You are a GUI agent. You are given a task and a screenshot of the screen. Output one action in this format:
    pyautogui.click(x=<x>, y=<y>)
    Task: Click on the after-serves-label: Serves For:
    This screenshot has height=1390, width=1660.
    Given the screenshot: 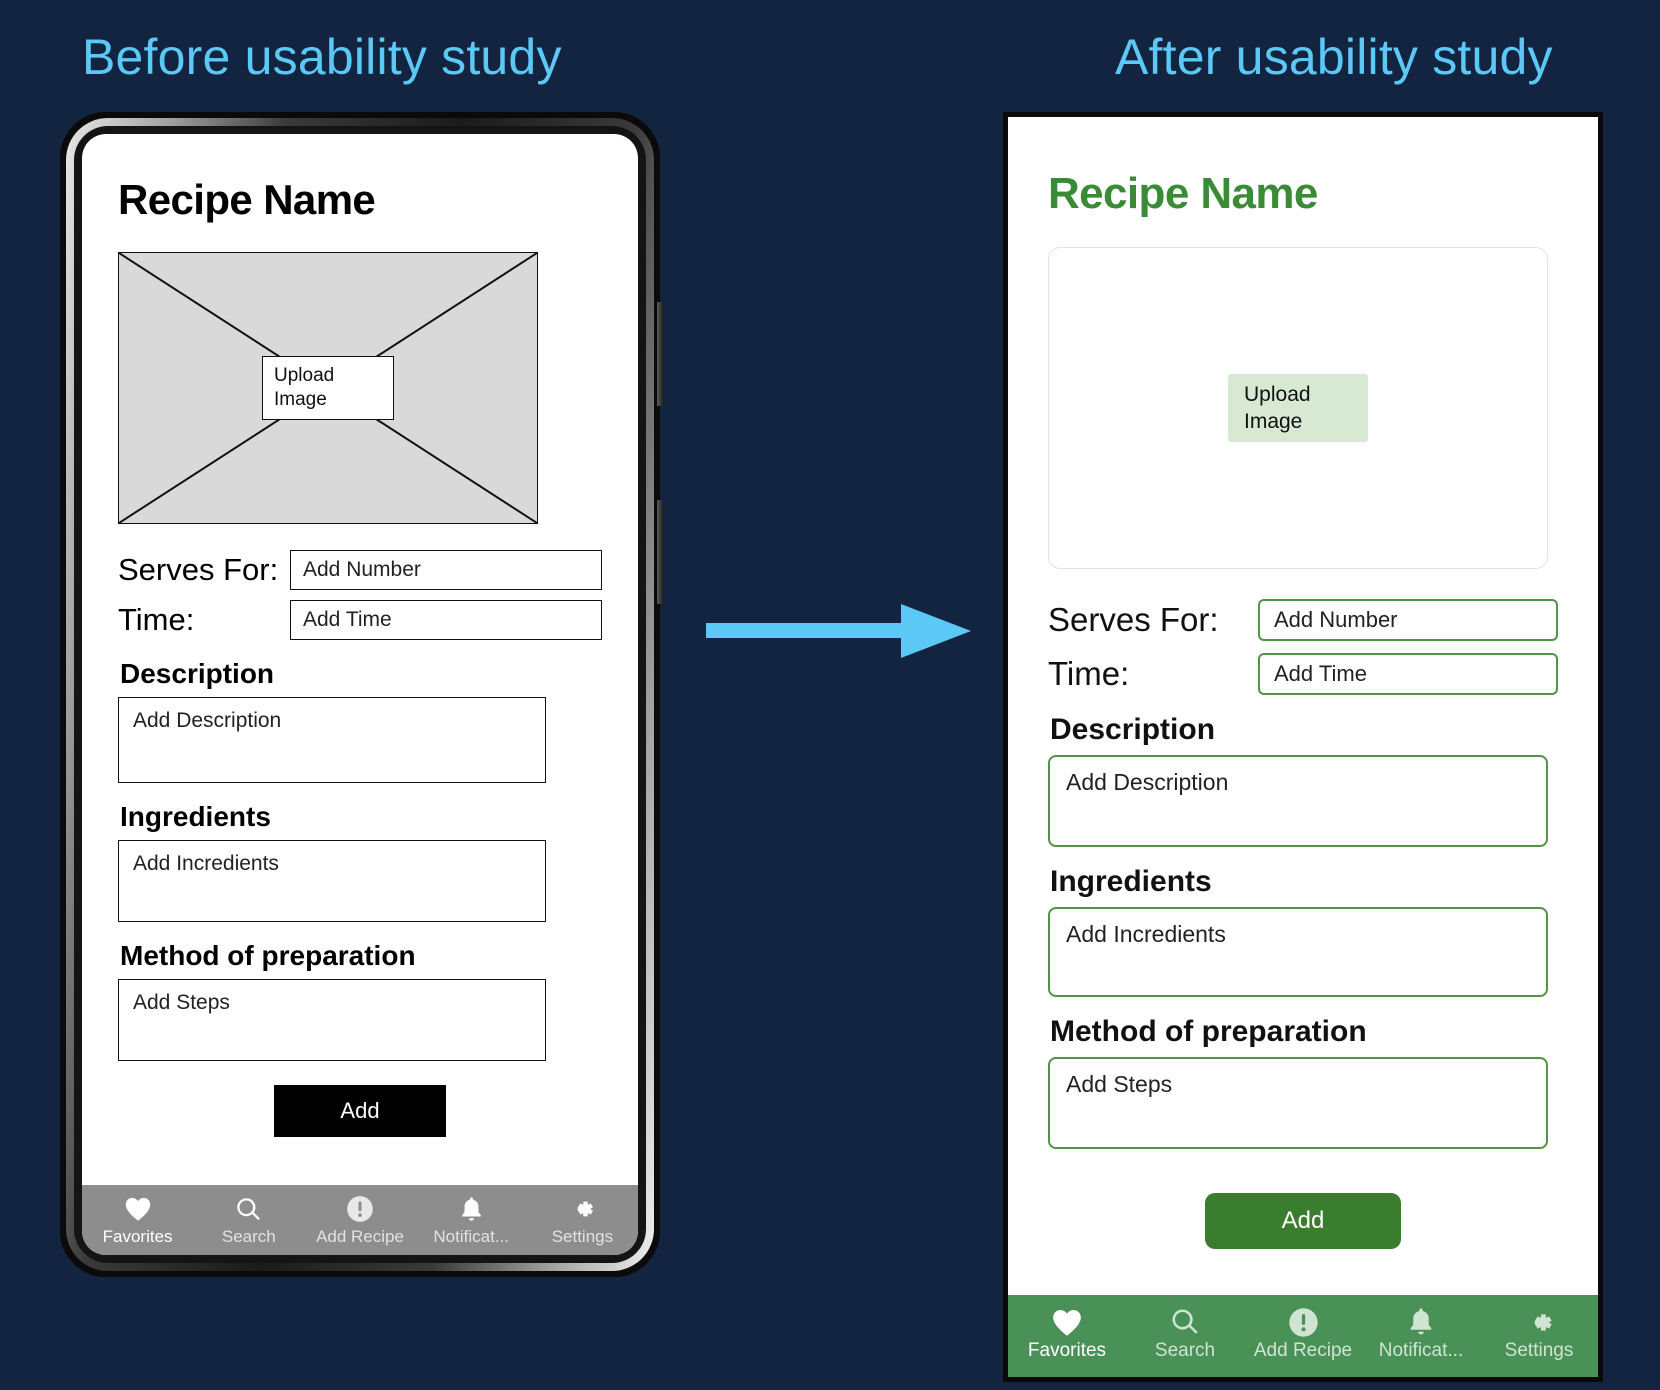 What is the action you would take?
    pyautogui.click(x=1133, y=619)
    